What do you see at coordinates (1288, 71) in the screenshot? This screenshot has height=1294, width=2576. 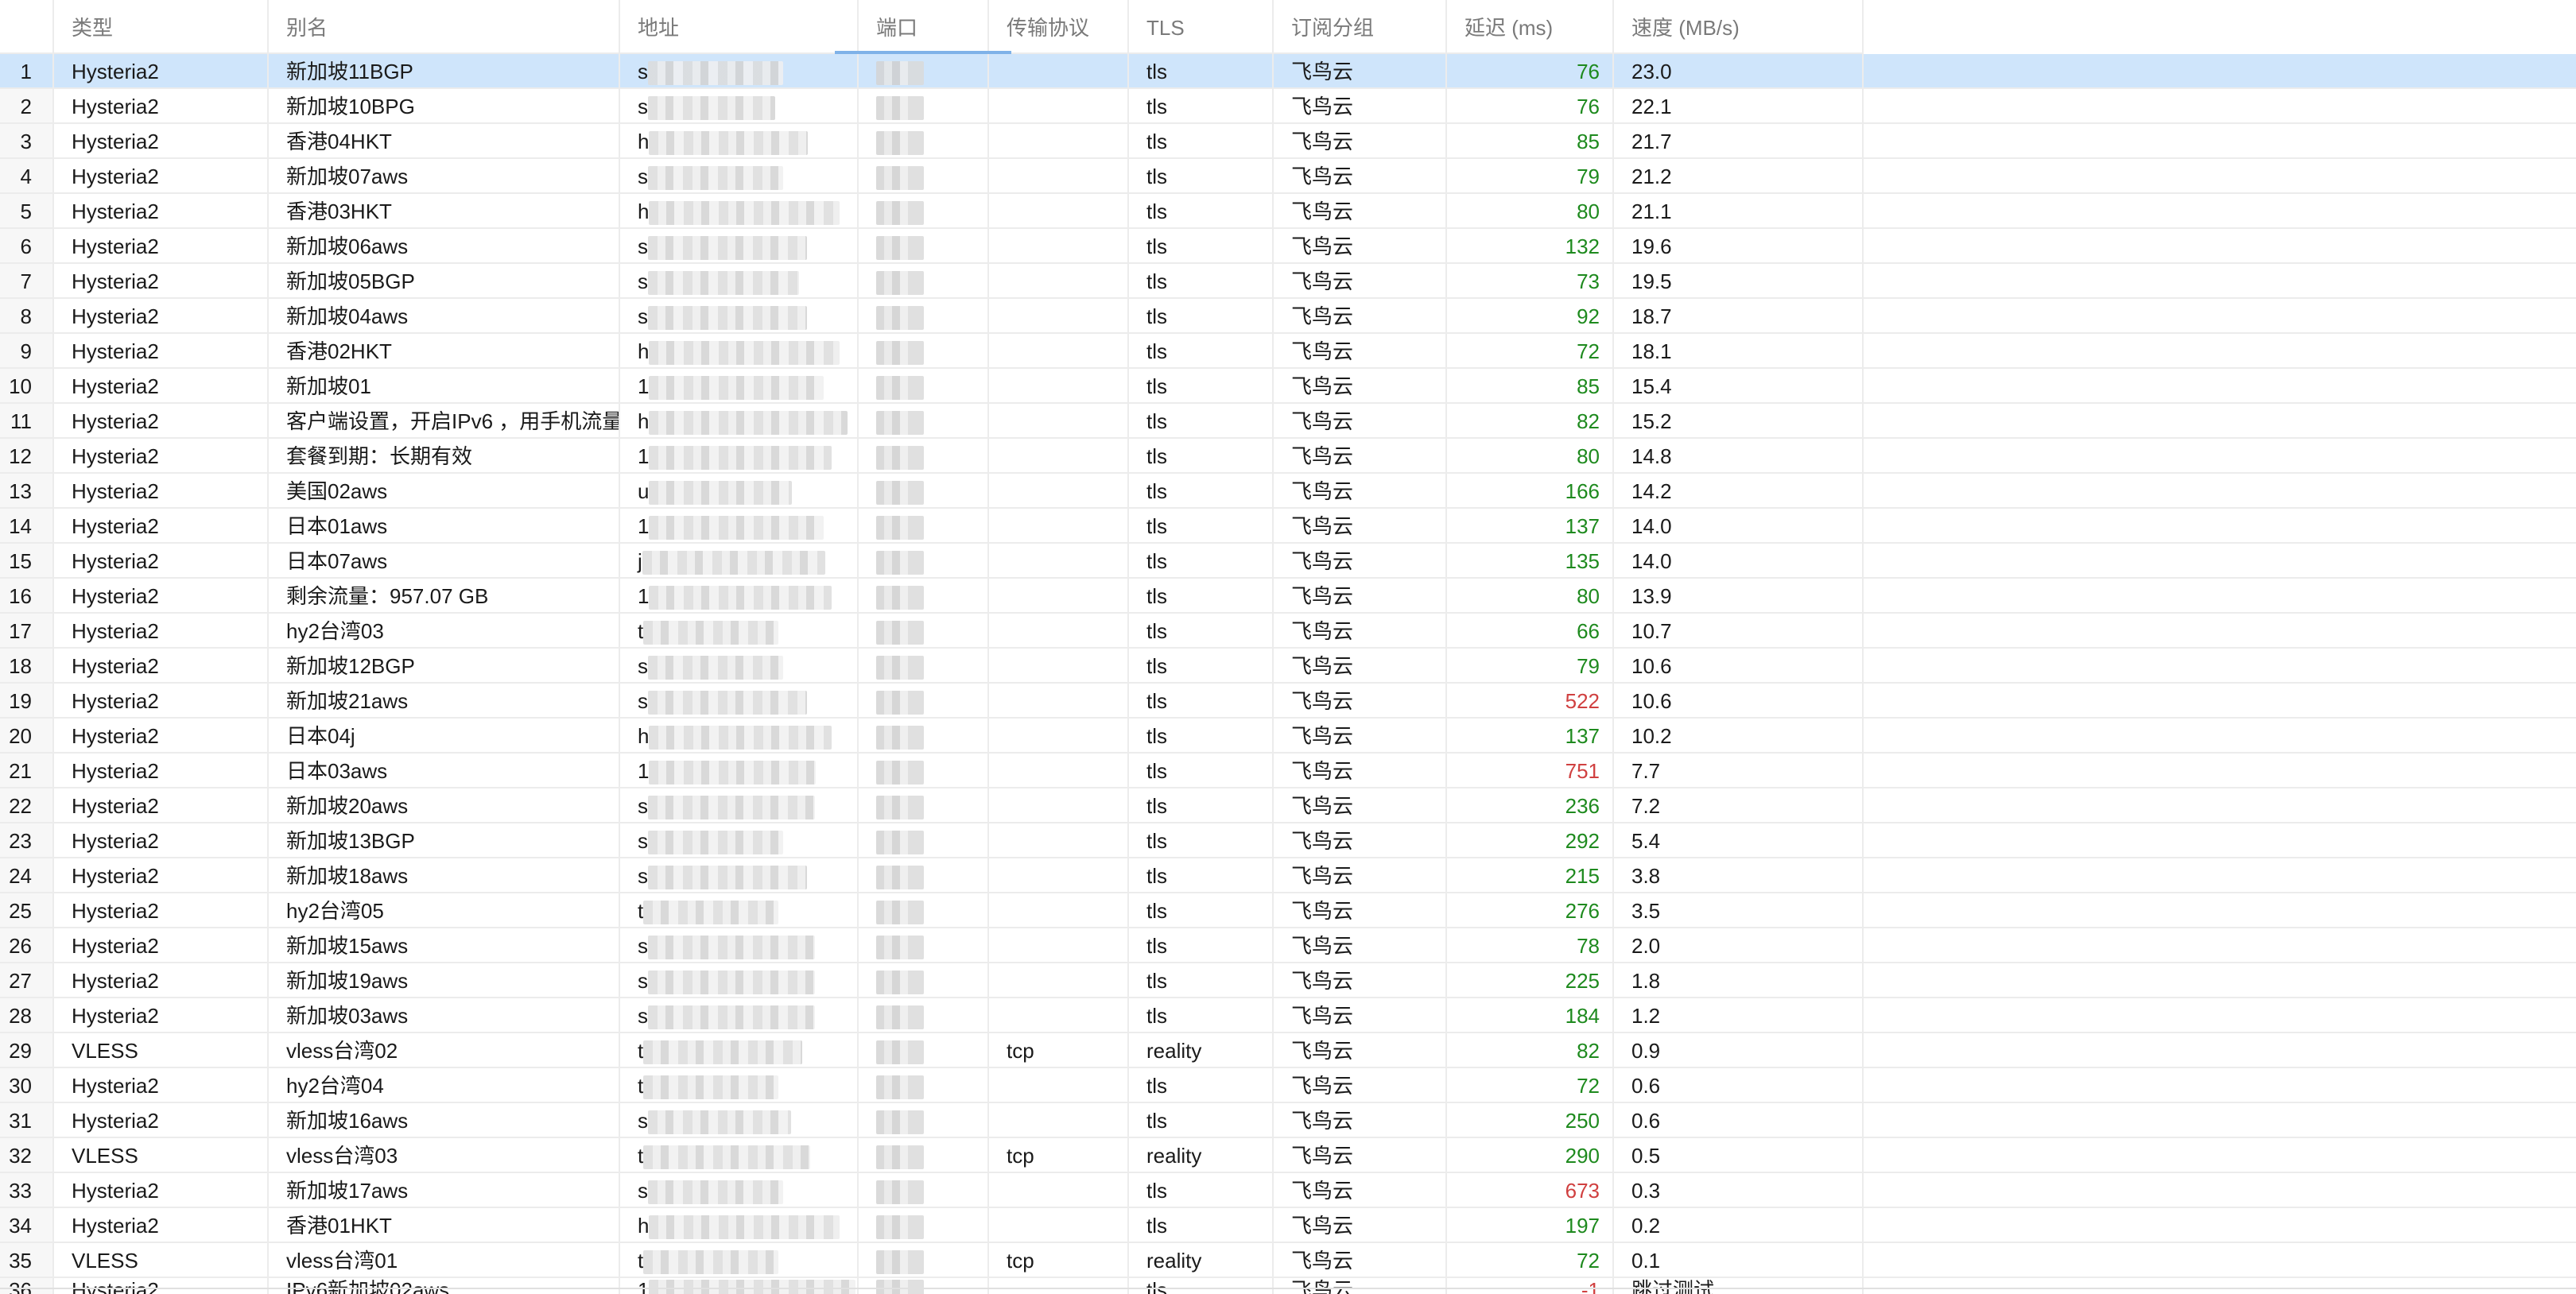 I see `table-row: 1 Hysteria2 新加坡11BGP s tls 飞鸟云 76 23.0` at bounding box center [1288, 71].